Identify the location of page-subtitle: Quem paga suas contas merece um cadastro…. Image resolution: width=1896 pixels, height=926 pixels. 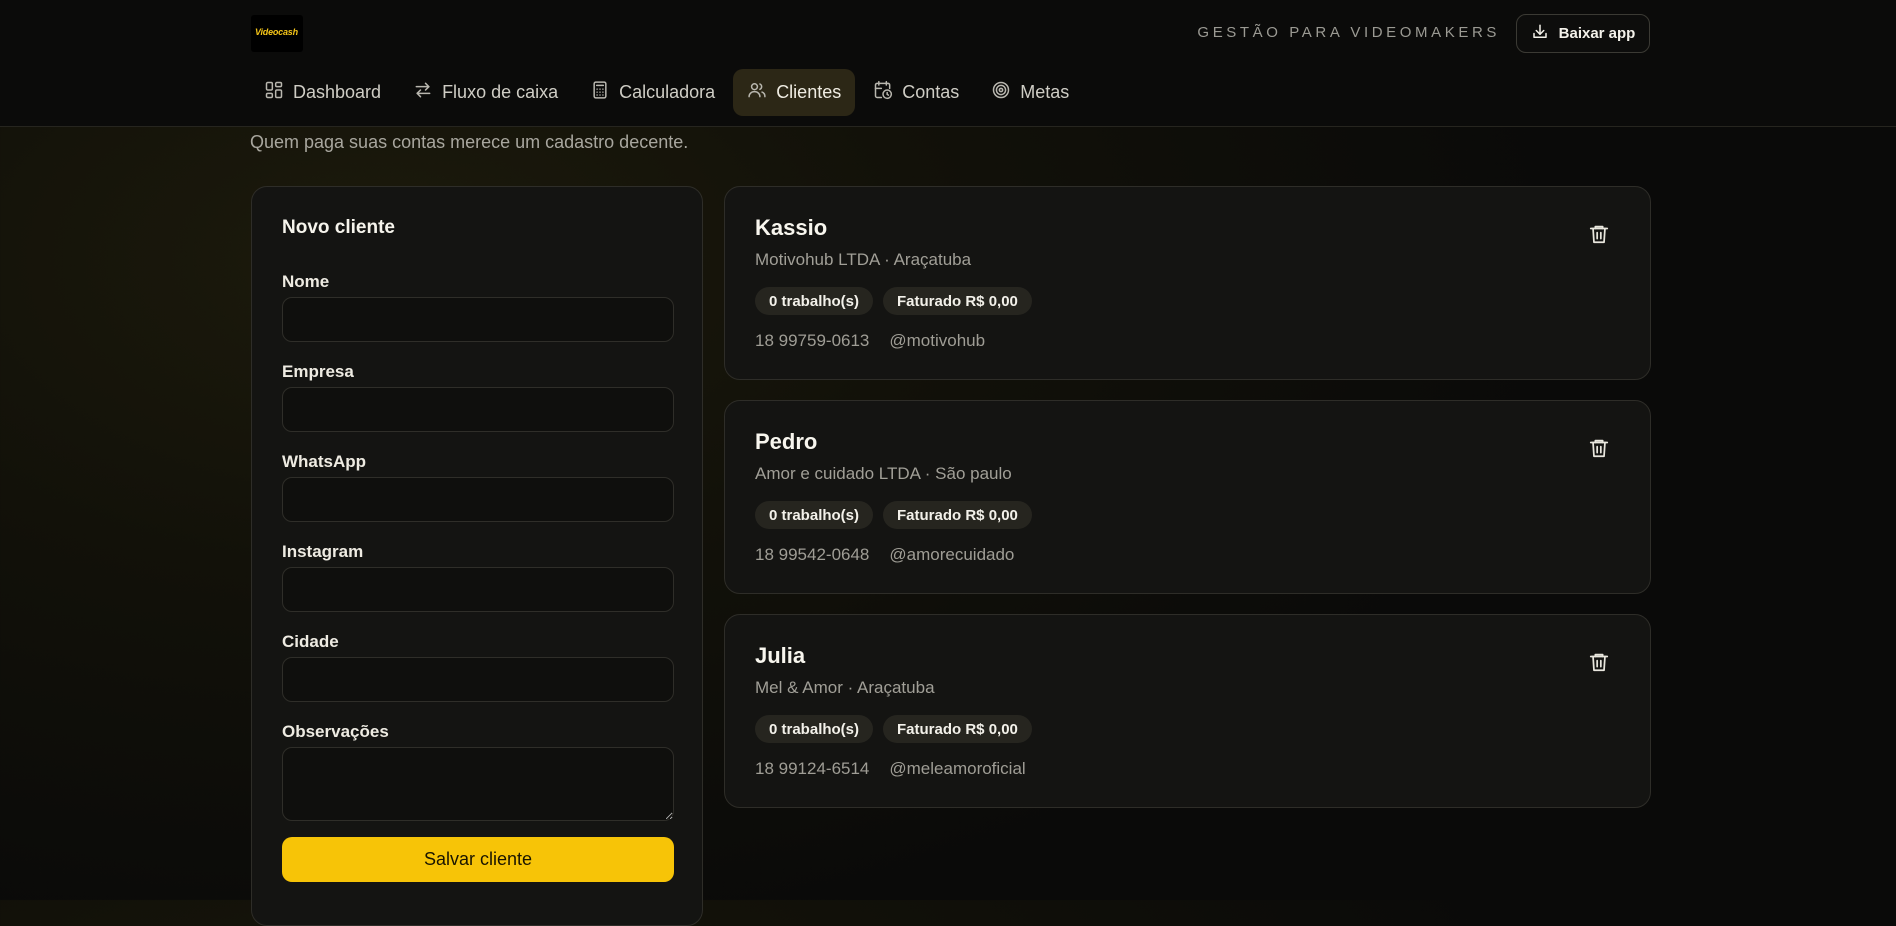
(469, 142).